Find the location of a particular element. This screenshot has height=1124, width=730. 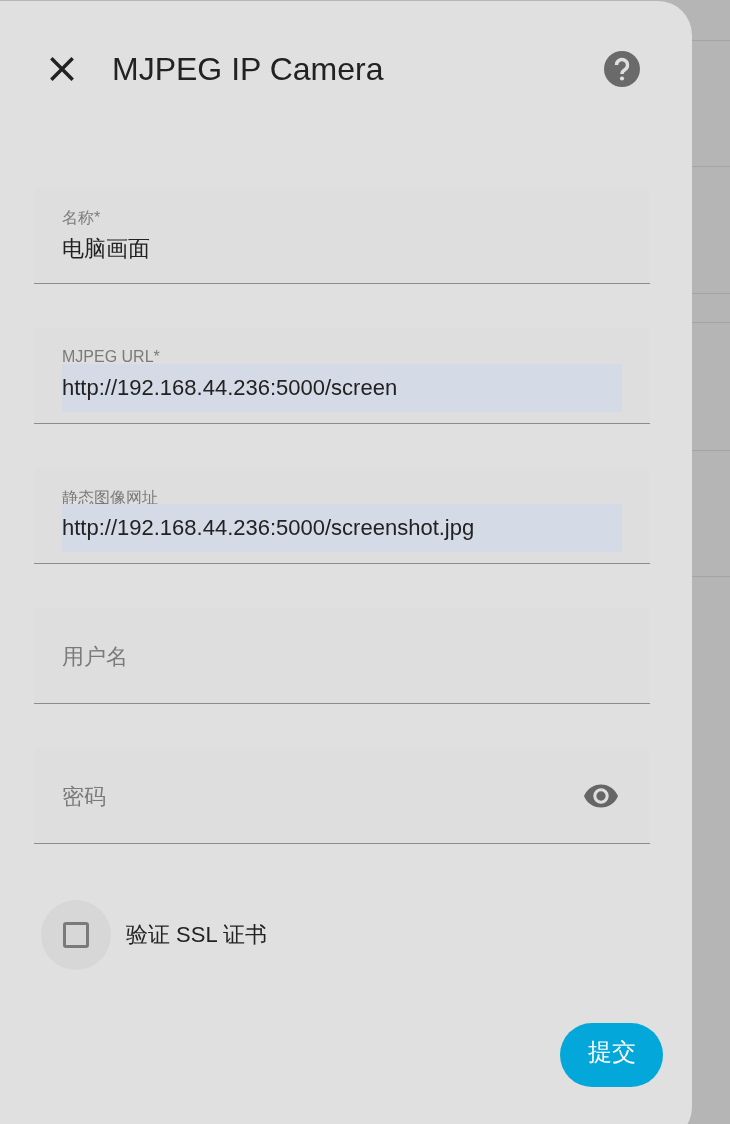

checkbox is located at coordinates (76, 935).